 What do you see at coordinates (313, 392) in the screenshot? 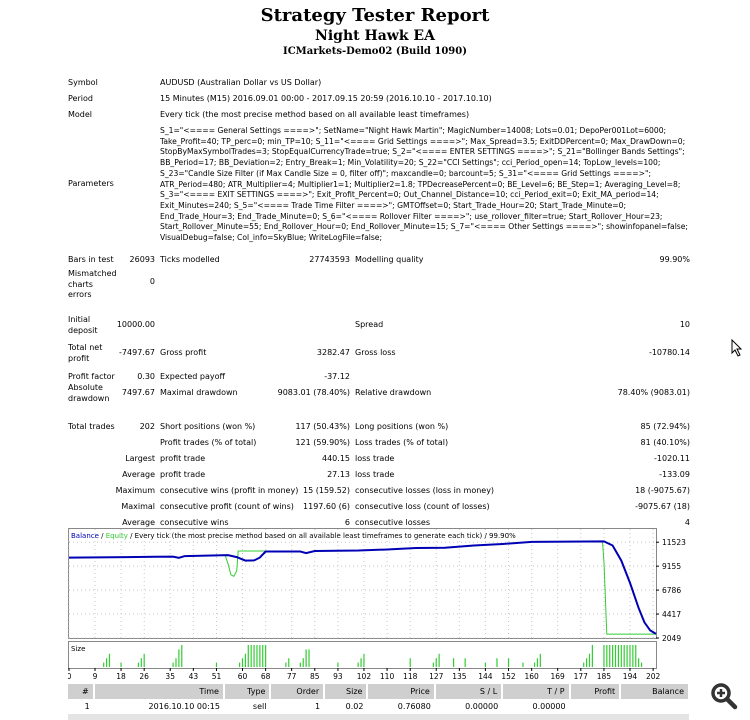
I see `stat-value: 9083.01 (78.40%)` at bounding box center [313, 392].